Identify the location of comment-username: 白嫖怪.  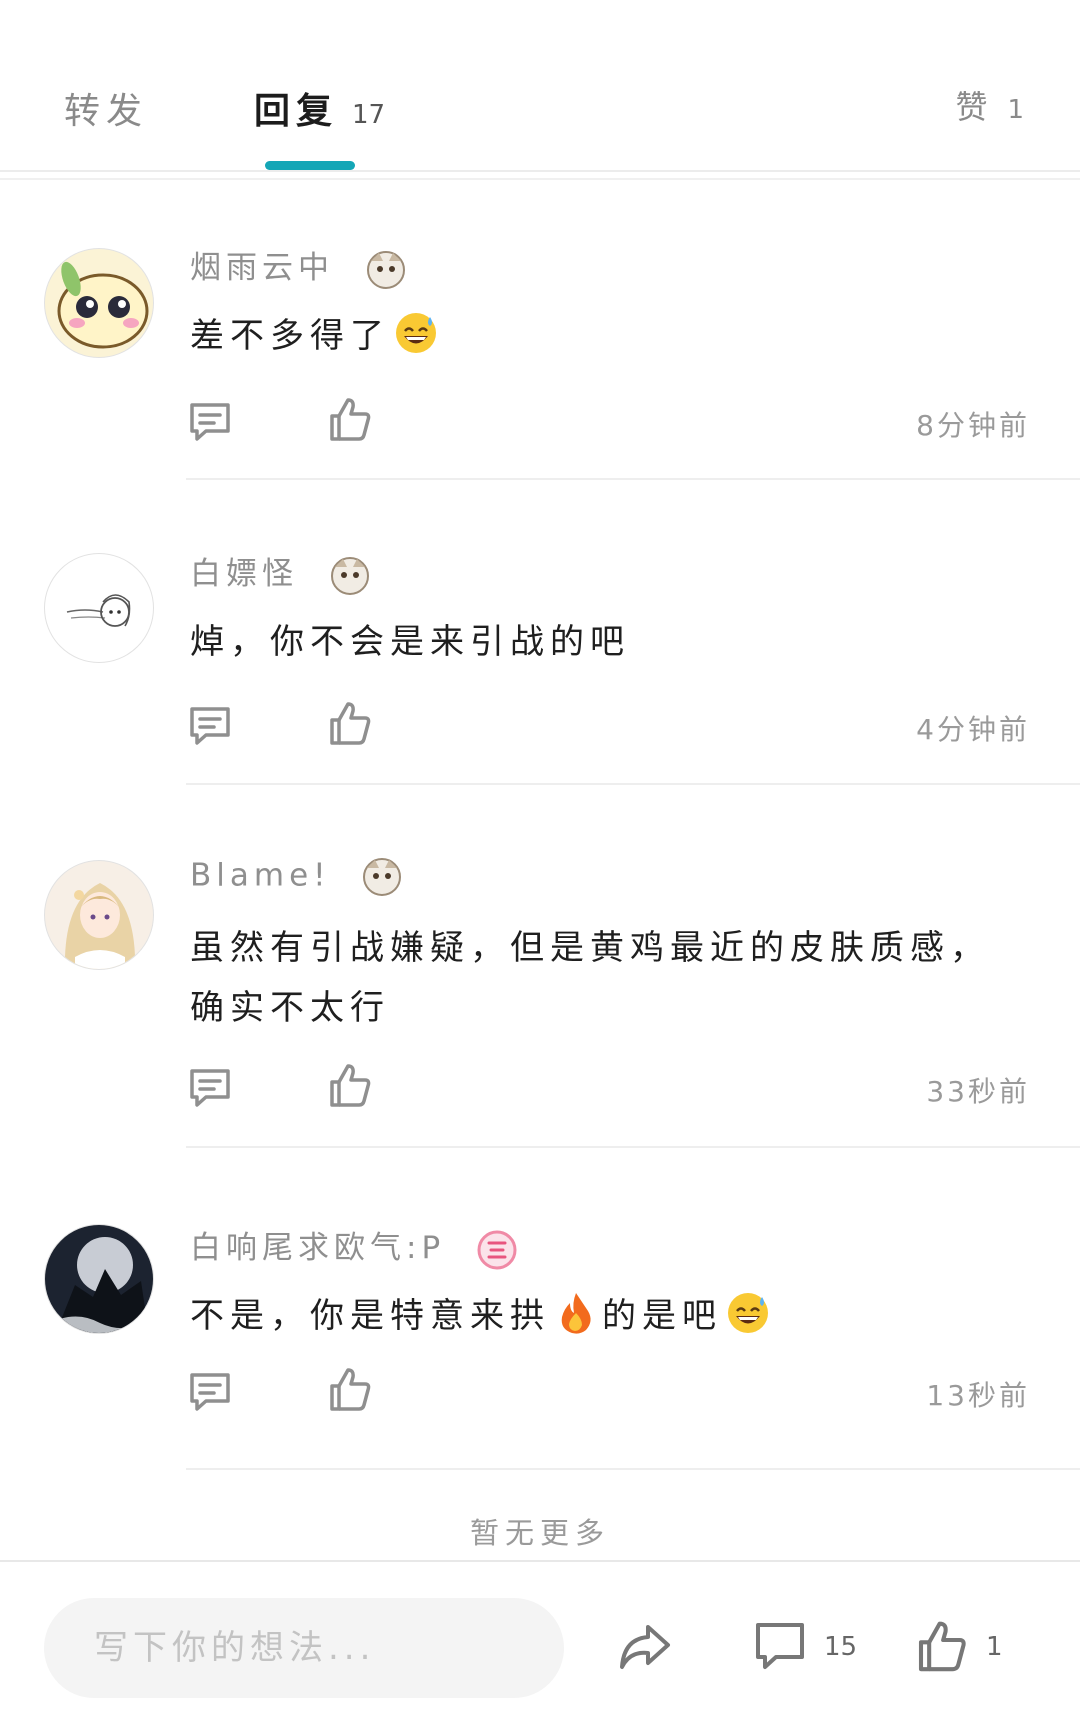
(280, 572).